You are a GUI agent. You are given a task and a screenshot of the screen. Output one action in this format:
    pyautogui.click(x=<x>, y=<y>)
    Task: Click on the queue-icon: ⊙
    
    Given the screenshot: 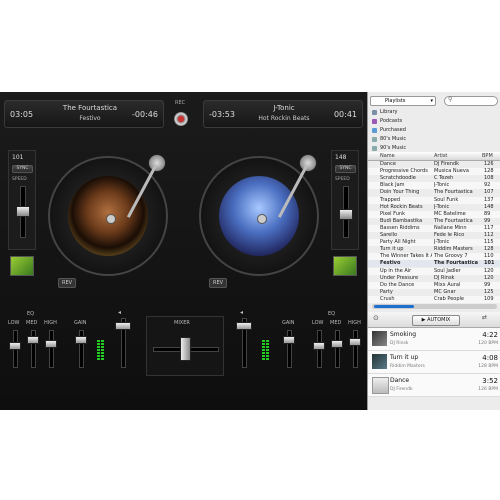 What is the action you would take?
    pyautogui.click(x=376, y=318)
    